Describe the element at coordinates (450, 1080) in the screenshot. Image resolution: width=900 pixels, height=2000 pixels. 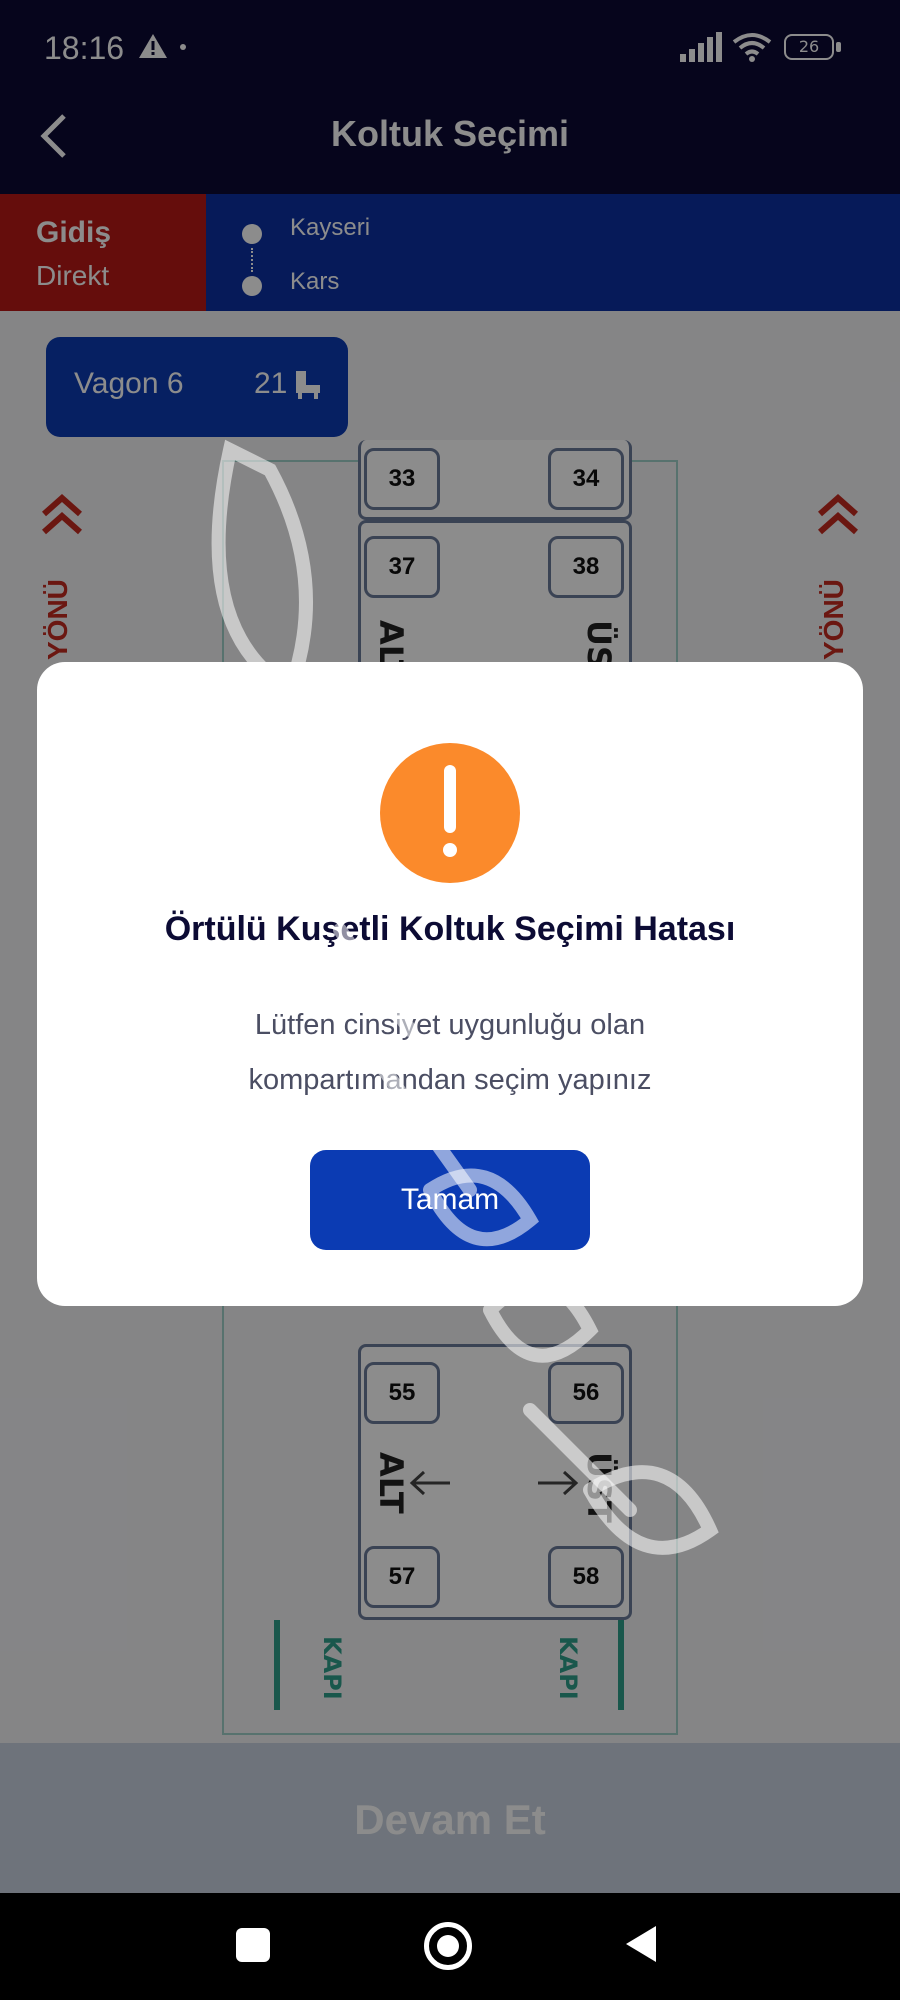
I see `dialog-message-line-2: kompartımandan seçim yapınız` at that location.